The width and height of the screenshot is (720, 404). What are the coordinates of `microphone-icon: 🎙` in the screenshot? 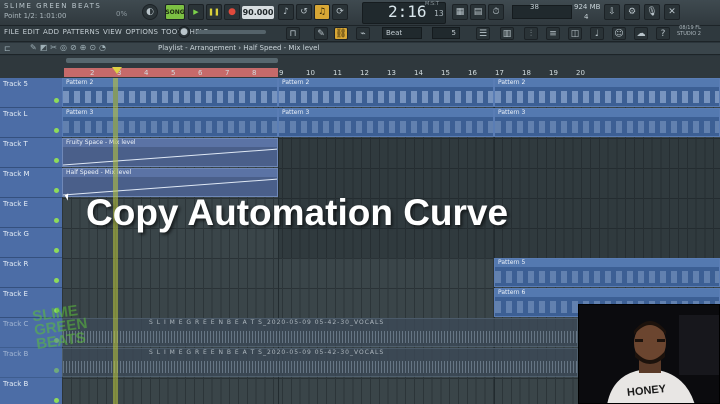 It's located at (652, 12).